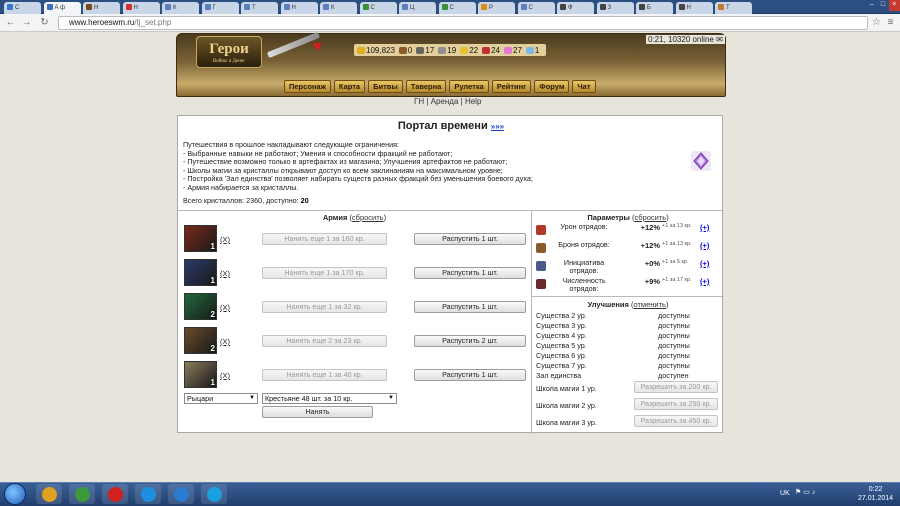 The image size is (900, 506). I want to click on browser-tab: З, so click(615, 8).